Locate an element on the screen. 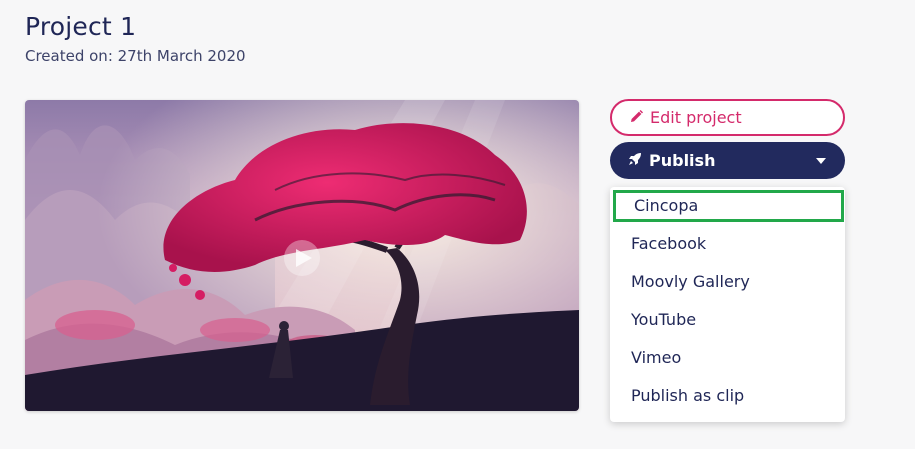  menu-item-youtube: YouTube is located at coordinates (727, 320).